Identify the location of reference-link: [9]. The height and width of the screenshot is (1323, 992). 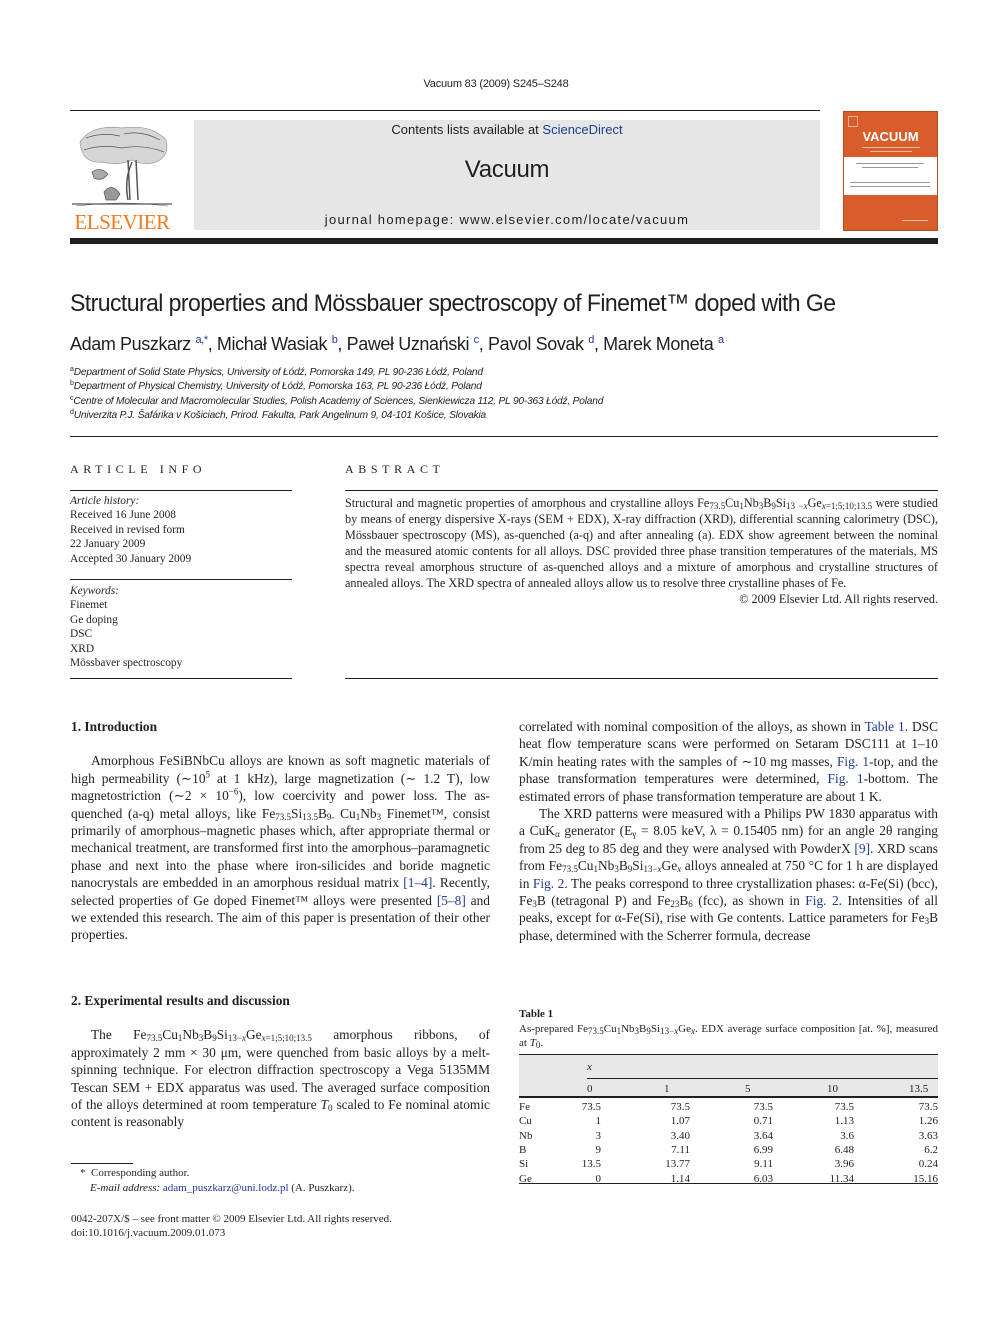
(862, 848).